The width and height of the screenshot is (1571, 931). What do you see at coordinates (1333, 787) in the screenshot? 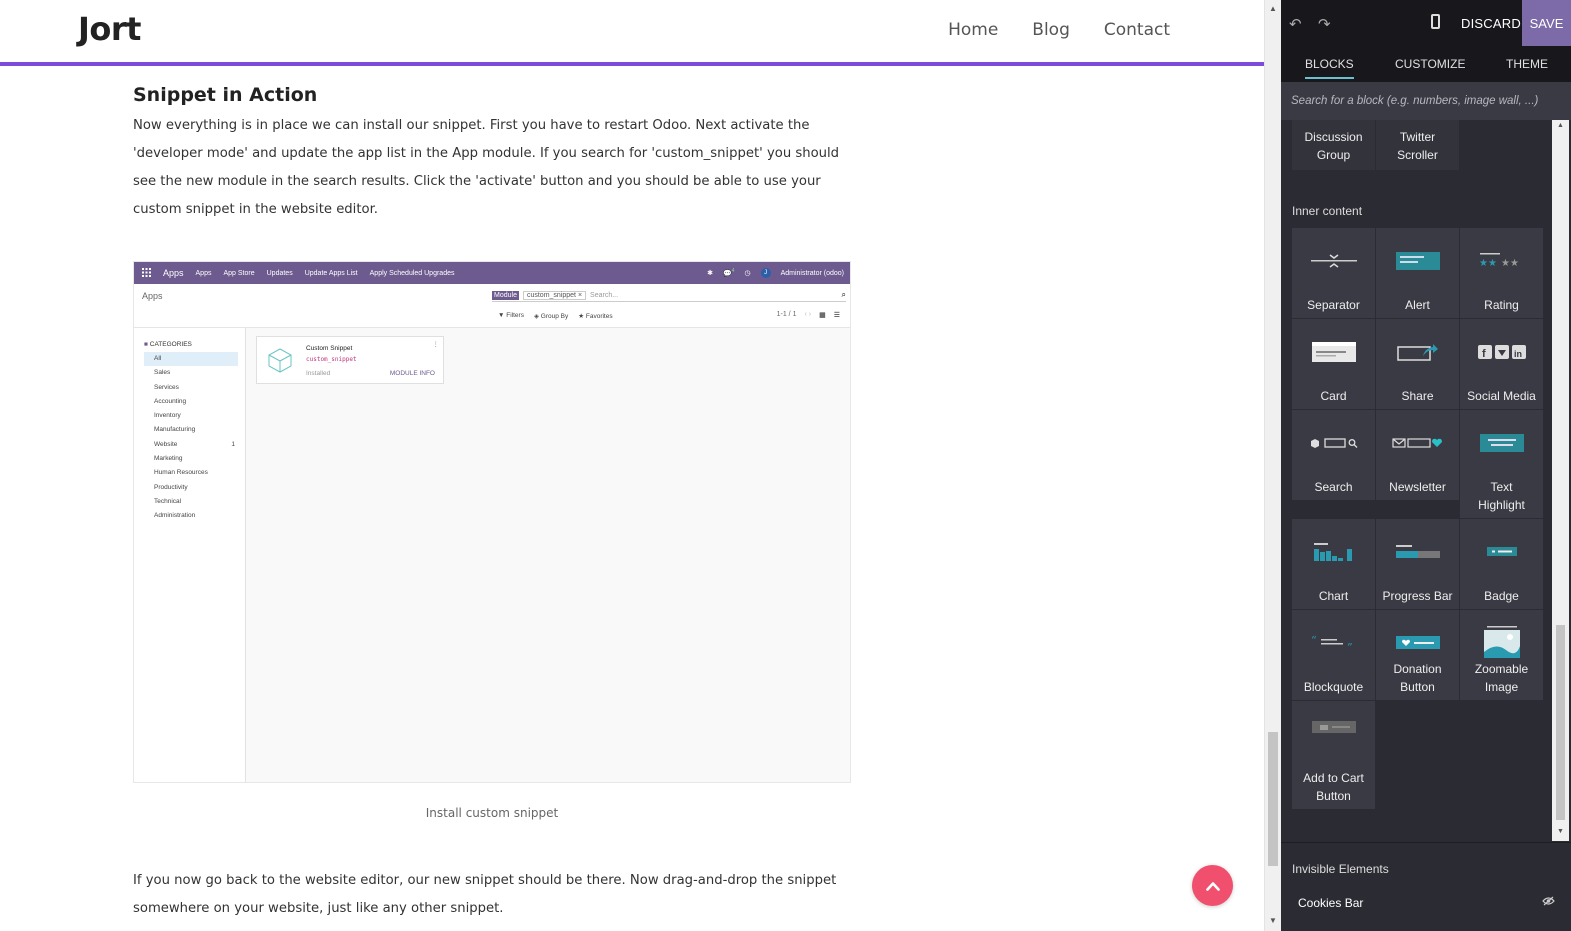
I see `block-label: Add to Cart Button` at bounding box center [1333, 787].